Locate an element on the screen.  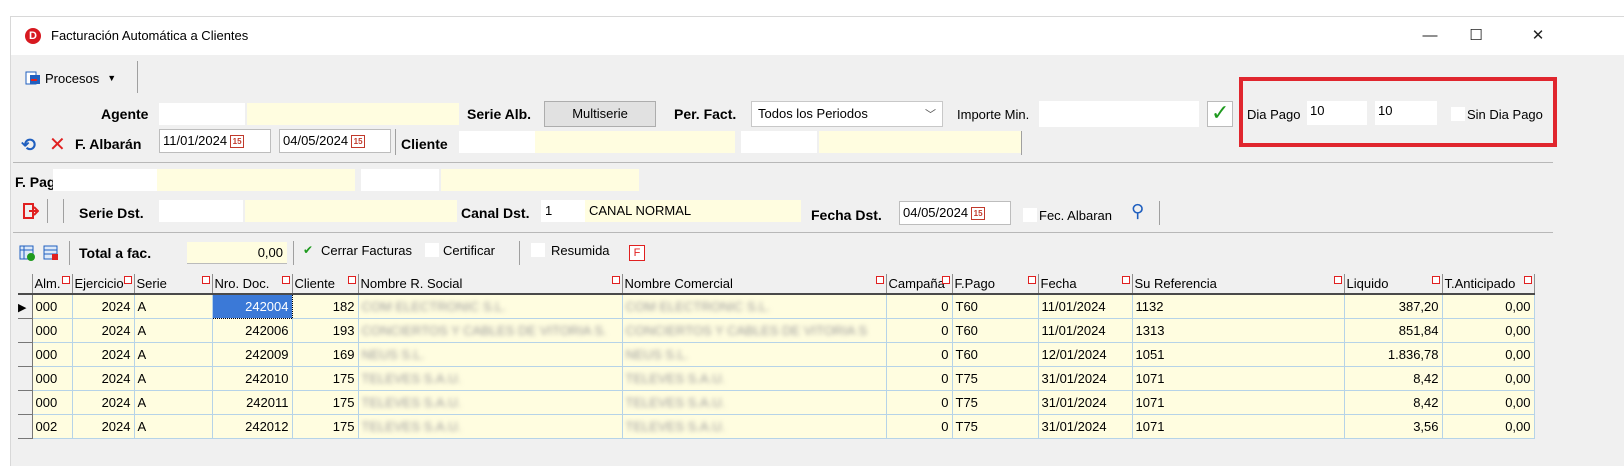
multiserie-button: Multiserie is located at coordinates (600, 114).